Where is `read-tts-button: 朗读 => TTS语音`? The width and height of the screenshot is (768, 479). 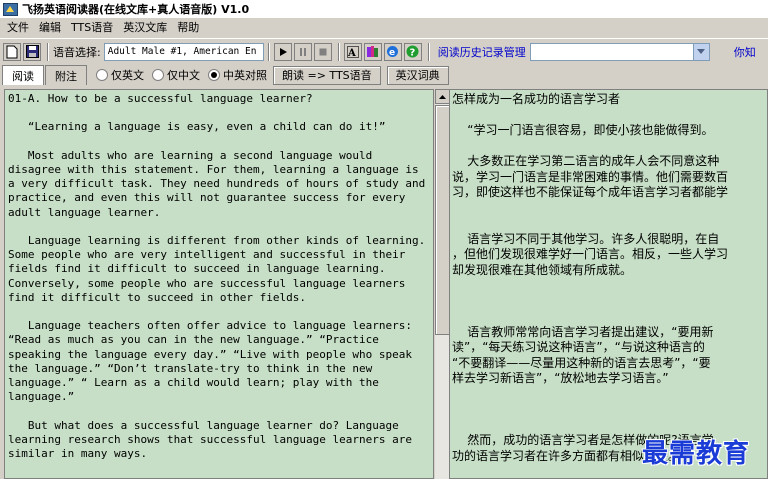 read-tts-button: 朗读 => TTS语音 is located at coordinates (327, 75).